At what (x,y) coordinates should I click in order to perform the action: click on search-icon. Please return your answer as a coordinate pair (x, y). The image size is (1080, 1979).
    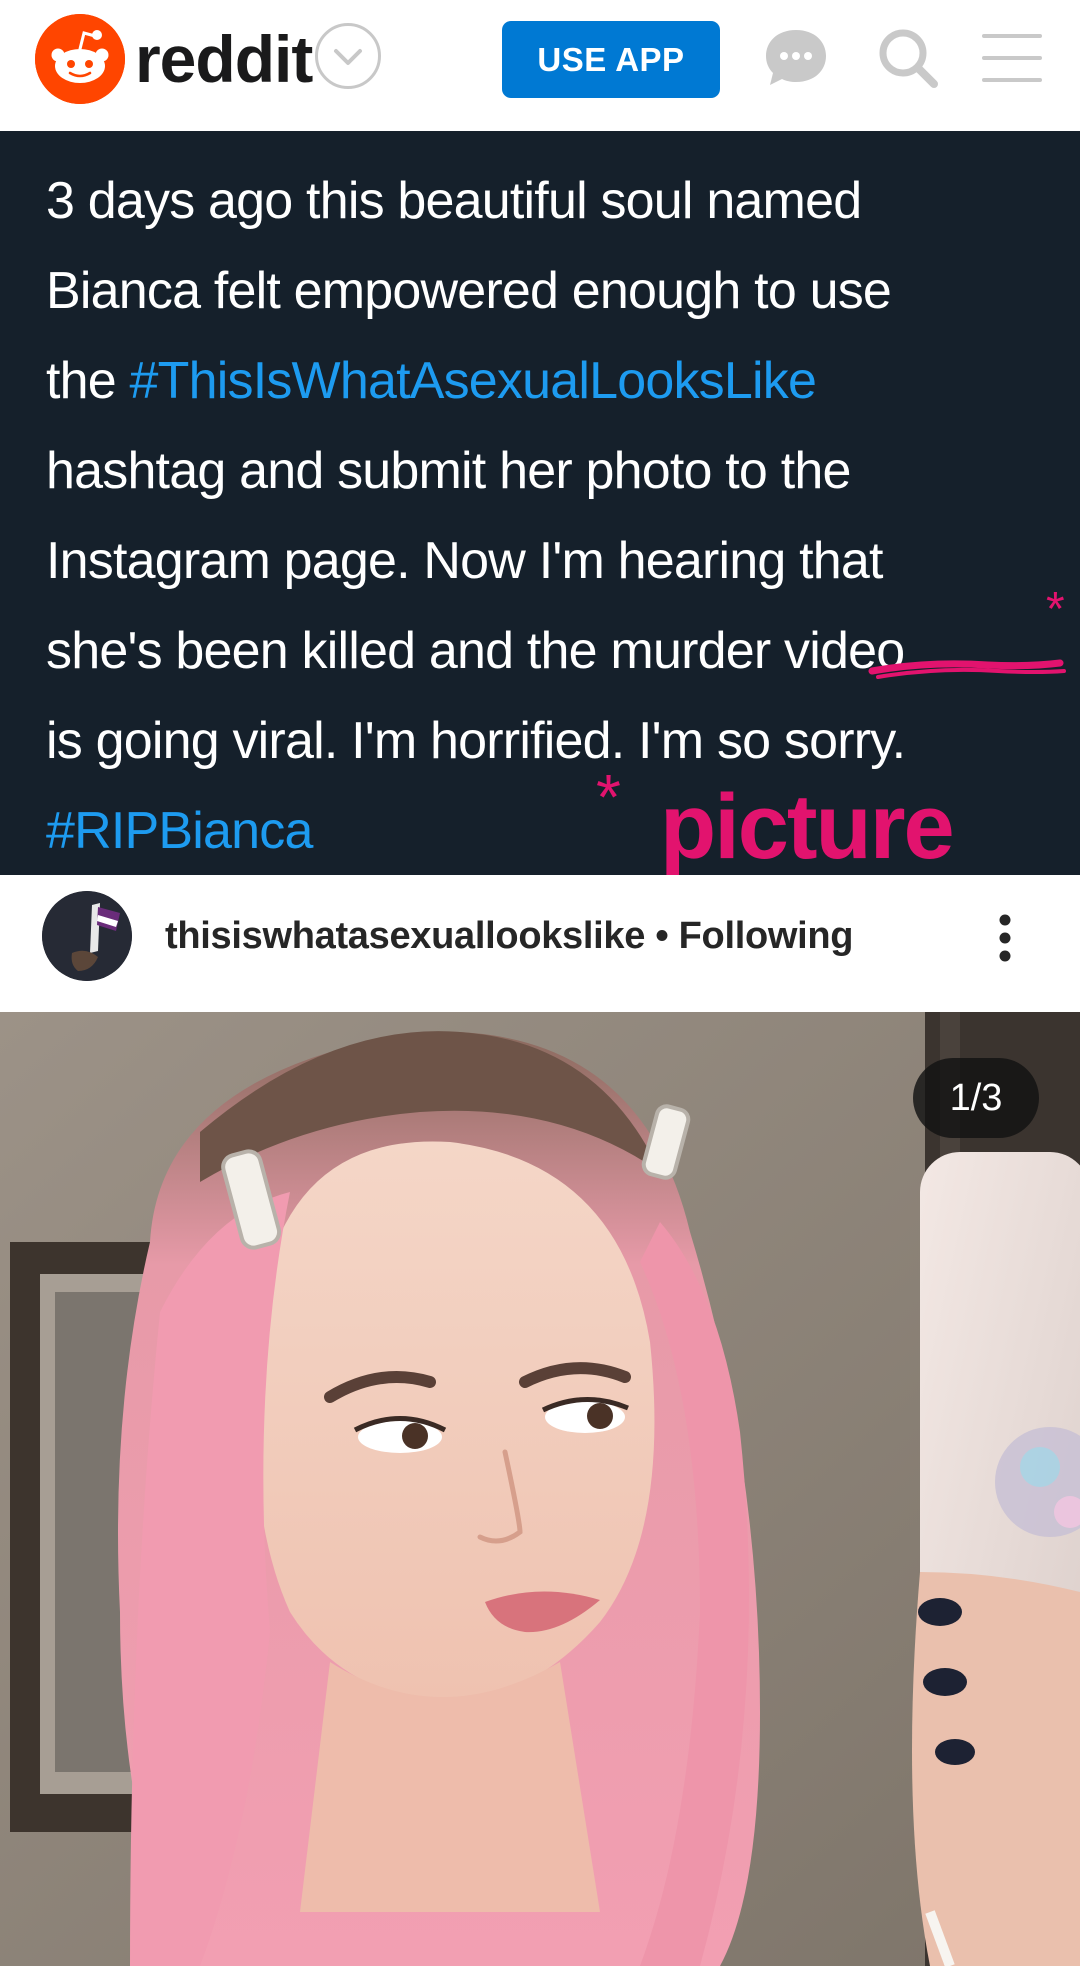
    Looking at the image, I should click on (908, 58).